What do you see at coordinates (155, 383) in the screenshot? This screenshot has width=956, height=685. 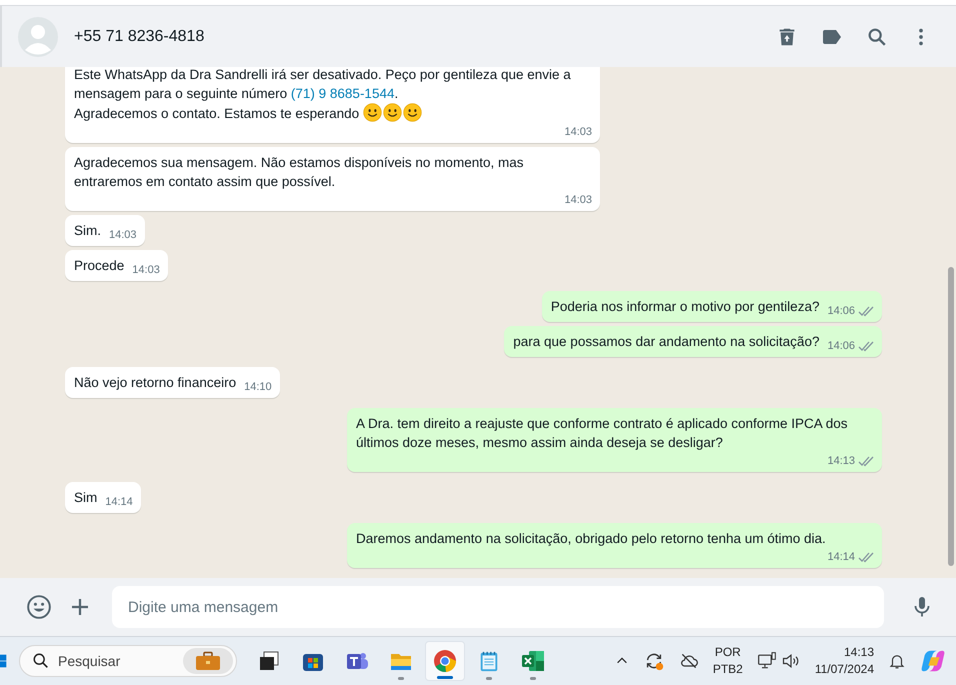 I see `message-text: Não vejo retorno financeiro` at bounding box center [155, 383].